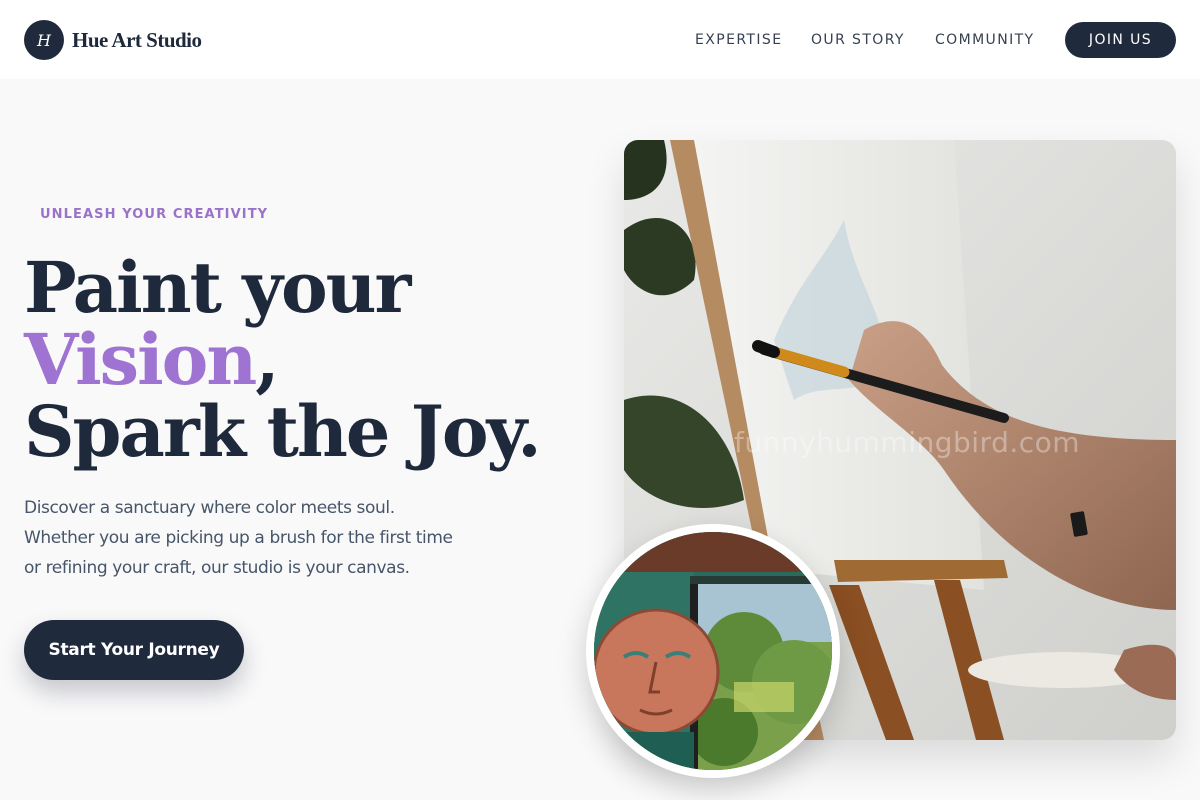  What do you see at coordinates (154, 214) in the screenshot?
I see `hero-eyebrow: UNLEASH YOUR CREATIVITY` at bounding box center [154, 214].